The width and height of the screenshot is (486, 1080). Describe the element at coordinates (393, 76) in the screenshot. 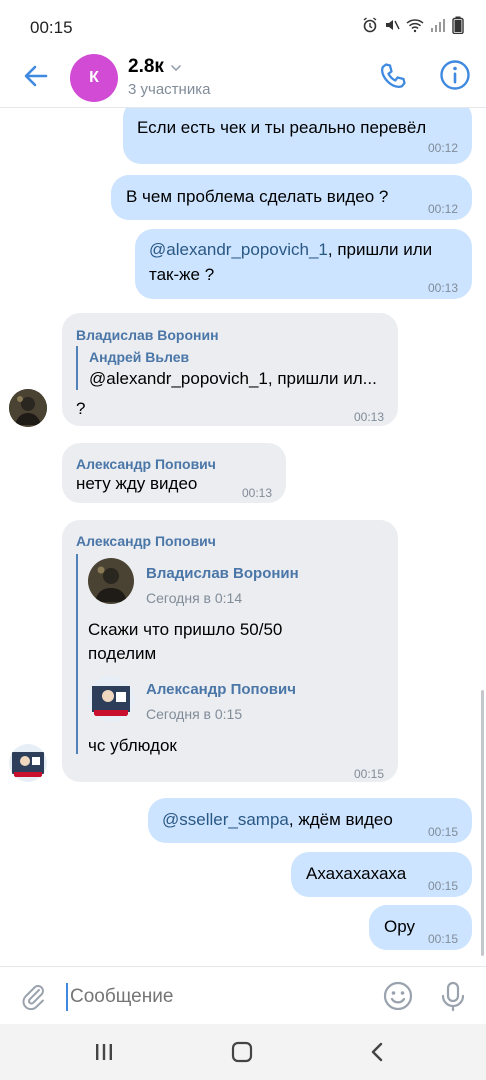

I see `phone-icon` at that location.